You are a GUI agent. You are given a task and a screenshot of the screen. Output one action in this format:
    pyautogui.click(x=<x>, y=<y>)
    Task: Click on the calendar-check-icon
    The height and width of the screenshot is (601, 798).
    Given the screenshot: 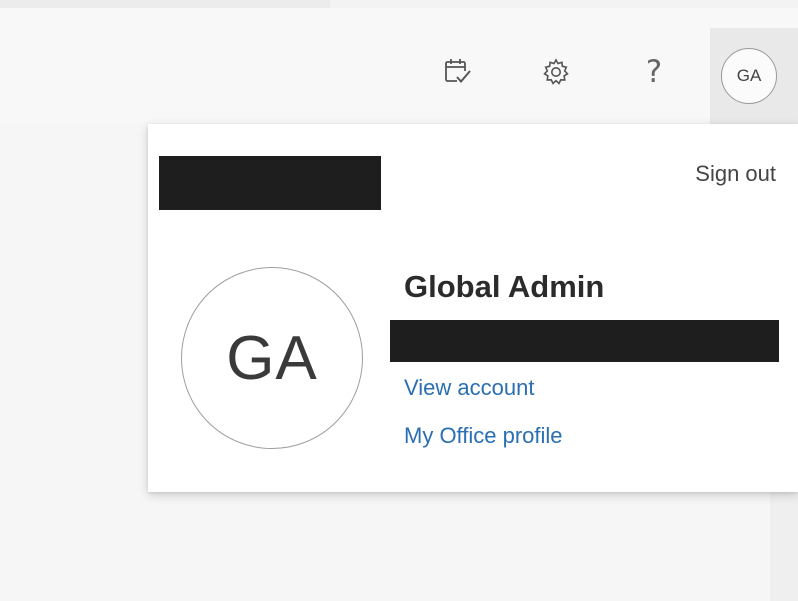 What is the action you would take?
    pyautogui.click(x=458, y=71)
    